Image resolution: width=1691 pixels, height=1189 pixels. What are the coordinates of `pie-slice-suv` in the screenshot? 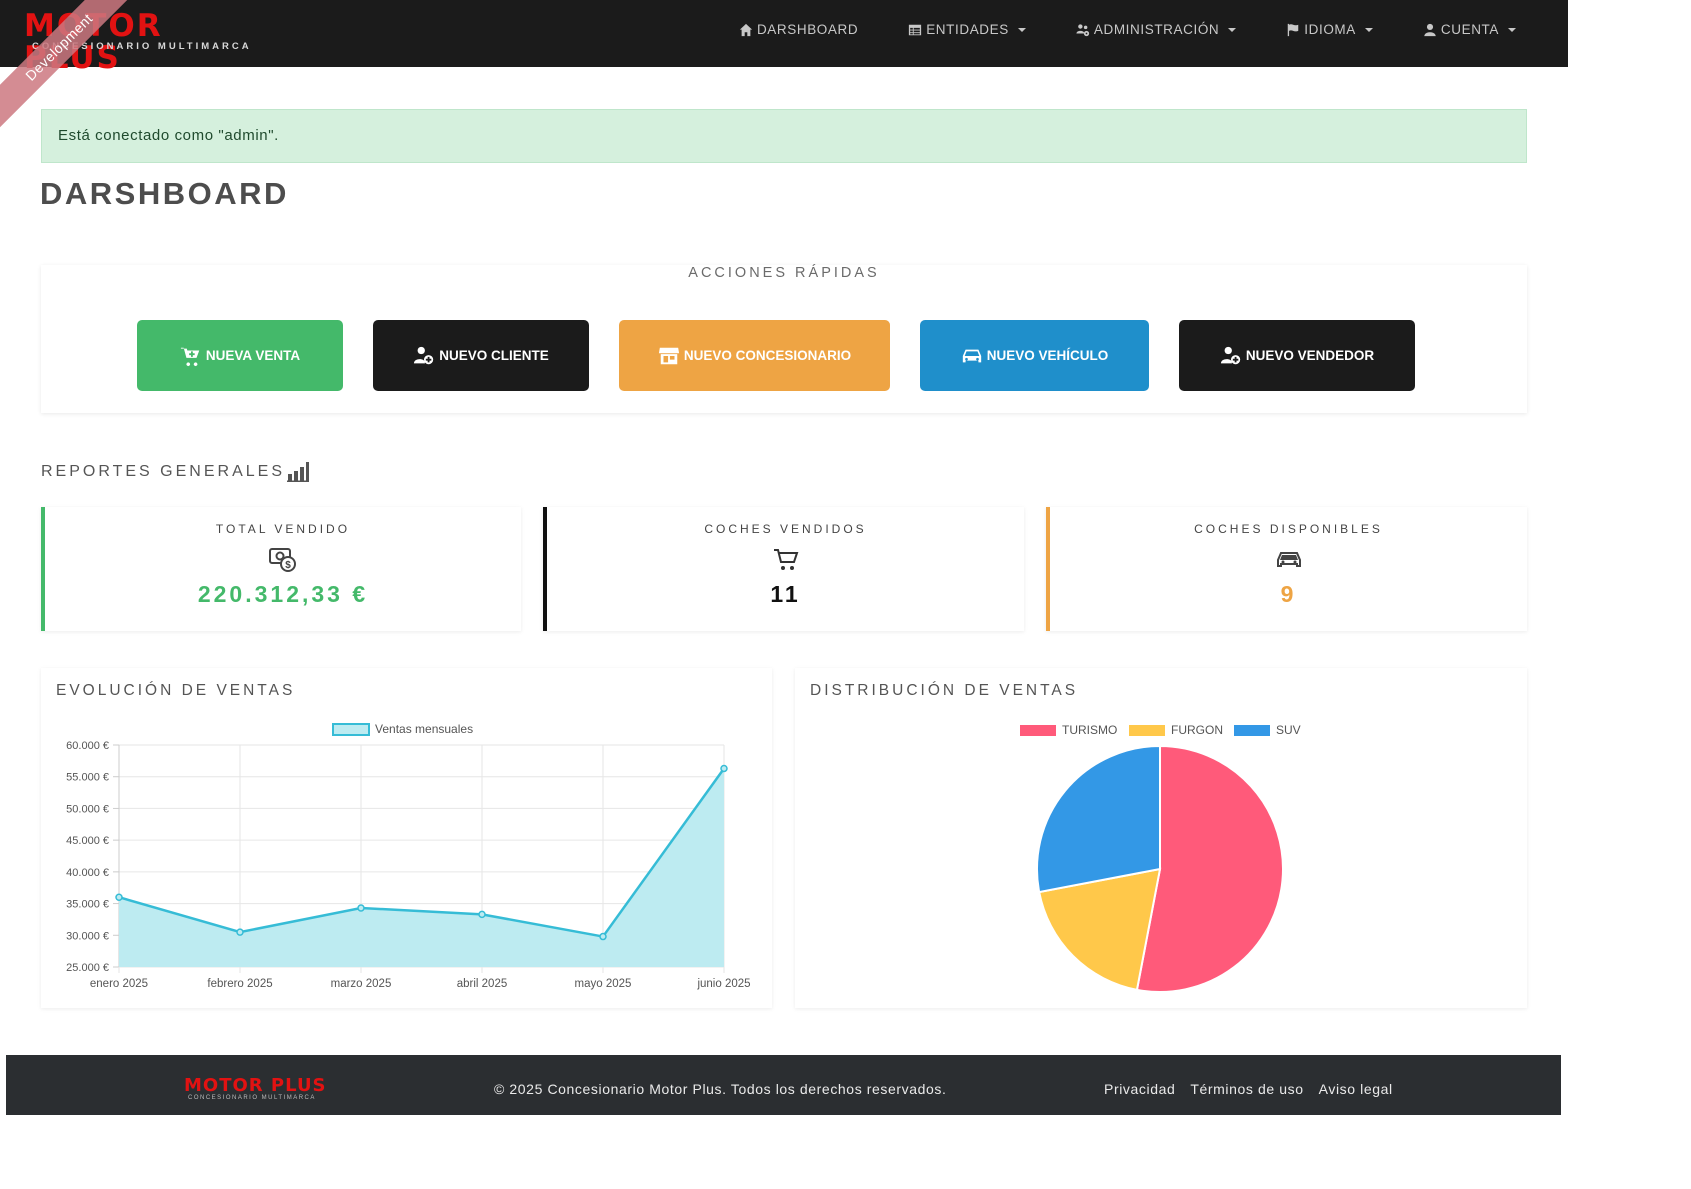 It's located at (1098, 819).